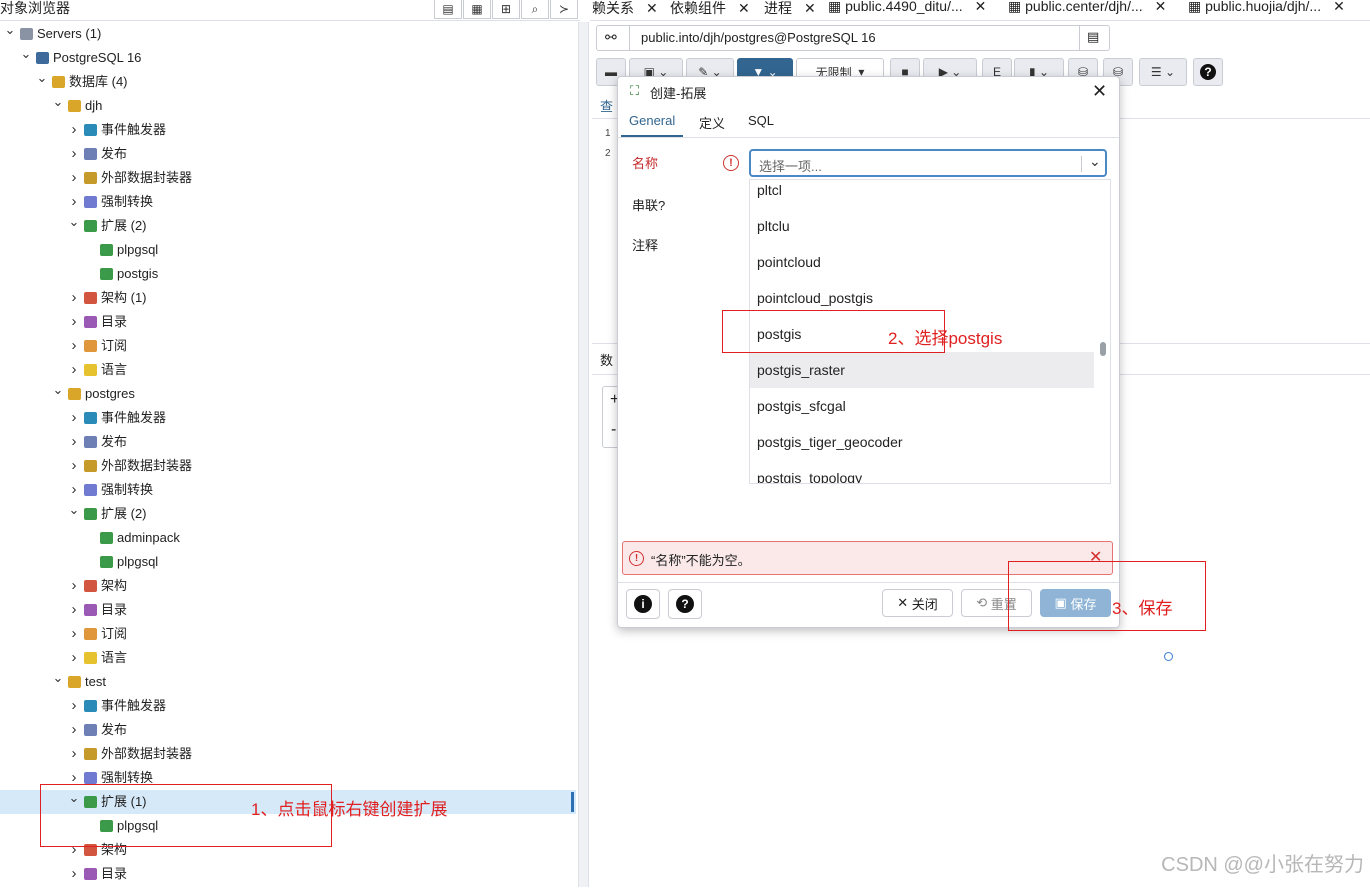  I want to click on option-item: postgis_raster, so click(922, 370).